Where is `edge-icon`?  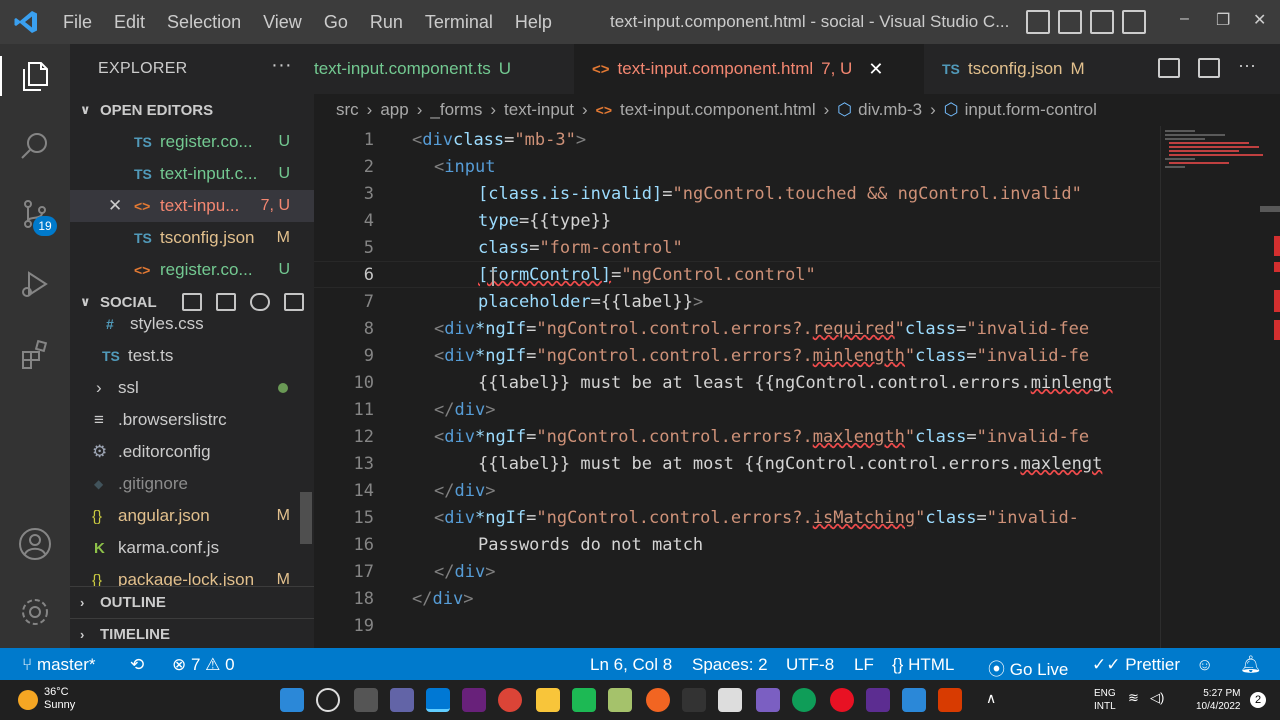
edge-icon is located at coordinates (804, 700).